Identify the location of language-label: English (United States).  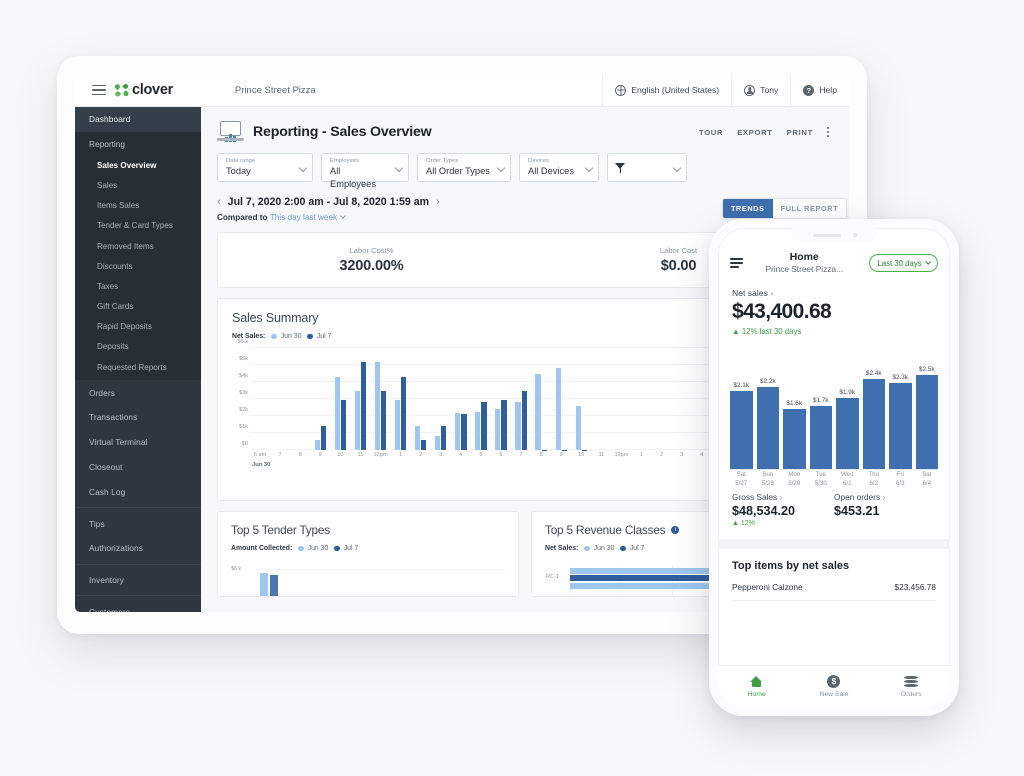
(675, 90).